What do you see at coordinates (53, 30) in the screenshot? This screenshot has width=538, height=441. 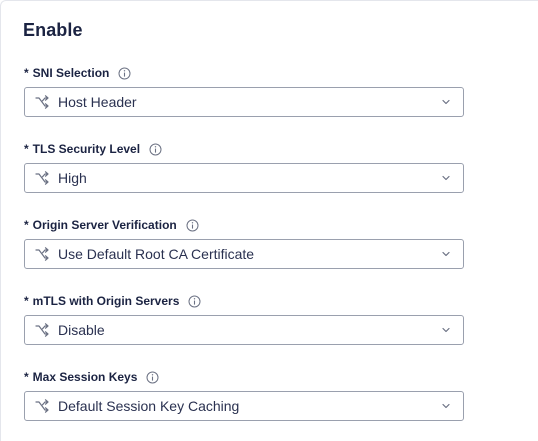 I see `section-title: Enable` at bounding box center [53, 30].